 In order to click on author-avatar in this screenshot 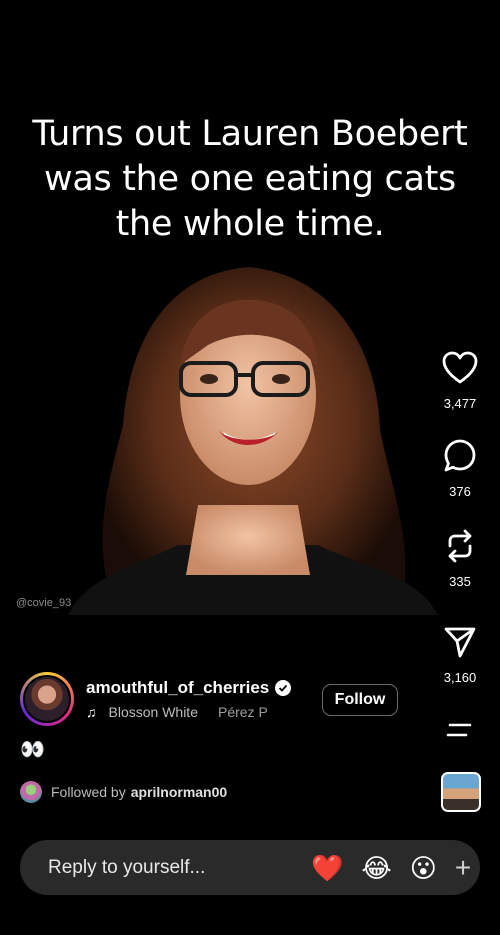, I will do `click(47, 699)`.